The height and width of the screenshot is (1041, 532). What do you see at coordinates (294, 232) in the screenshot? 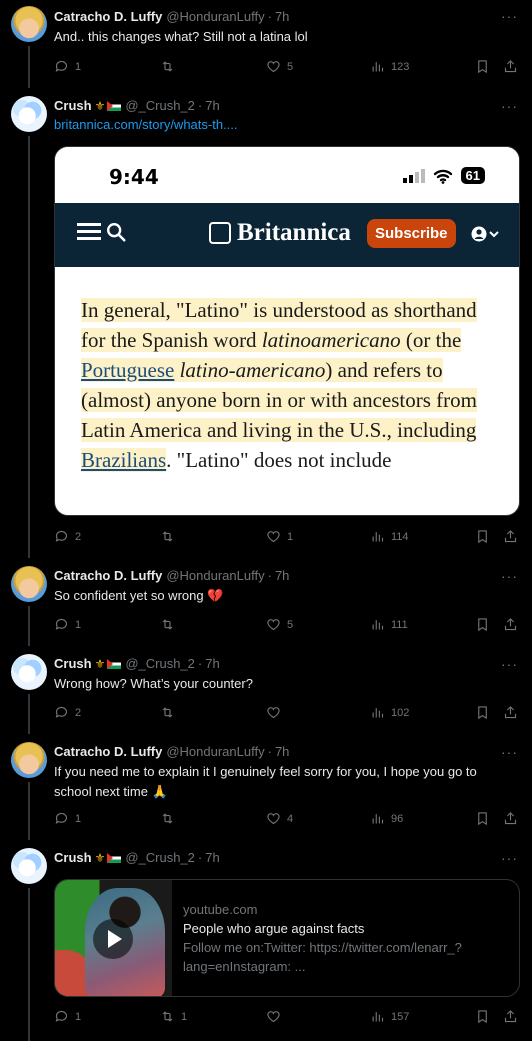
I see `britannica-wordmark: Britannica` at bounding box center [294, 232].